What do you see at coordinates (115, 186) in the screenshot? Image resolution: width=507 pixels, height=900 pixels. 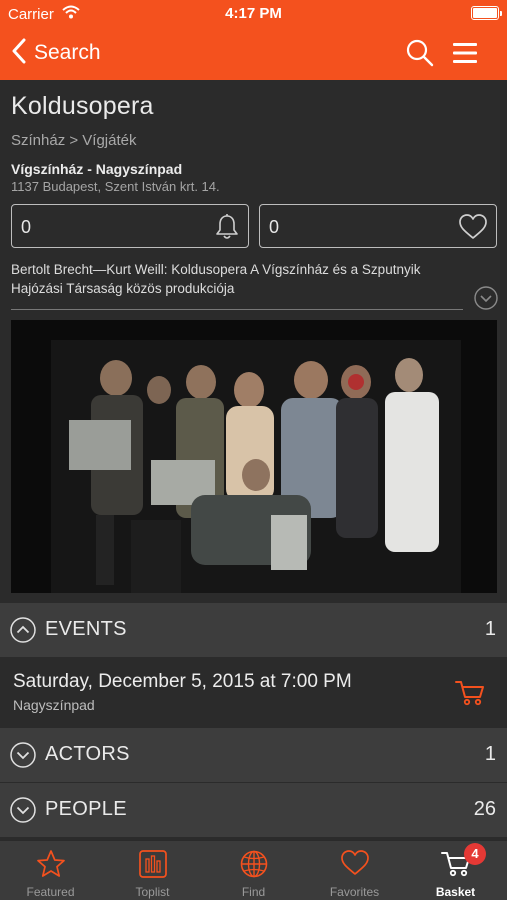 I see `venue-address: 1137 Budapest, Szent István krt. 14.` at bounding box center [115, 186].